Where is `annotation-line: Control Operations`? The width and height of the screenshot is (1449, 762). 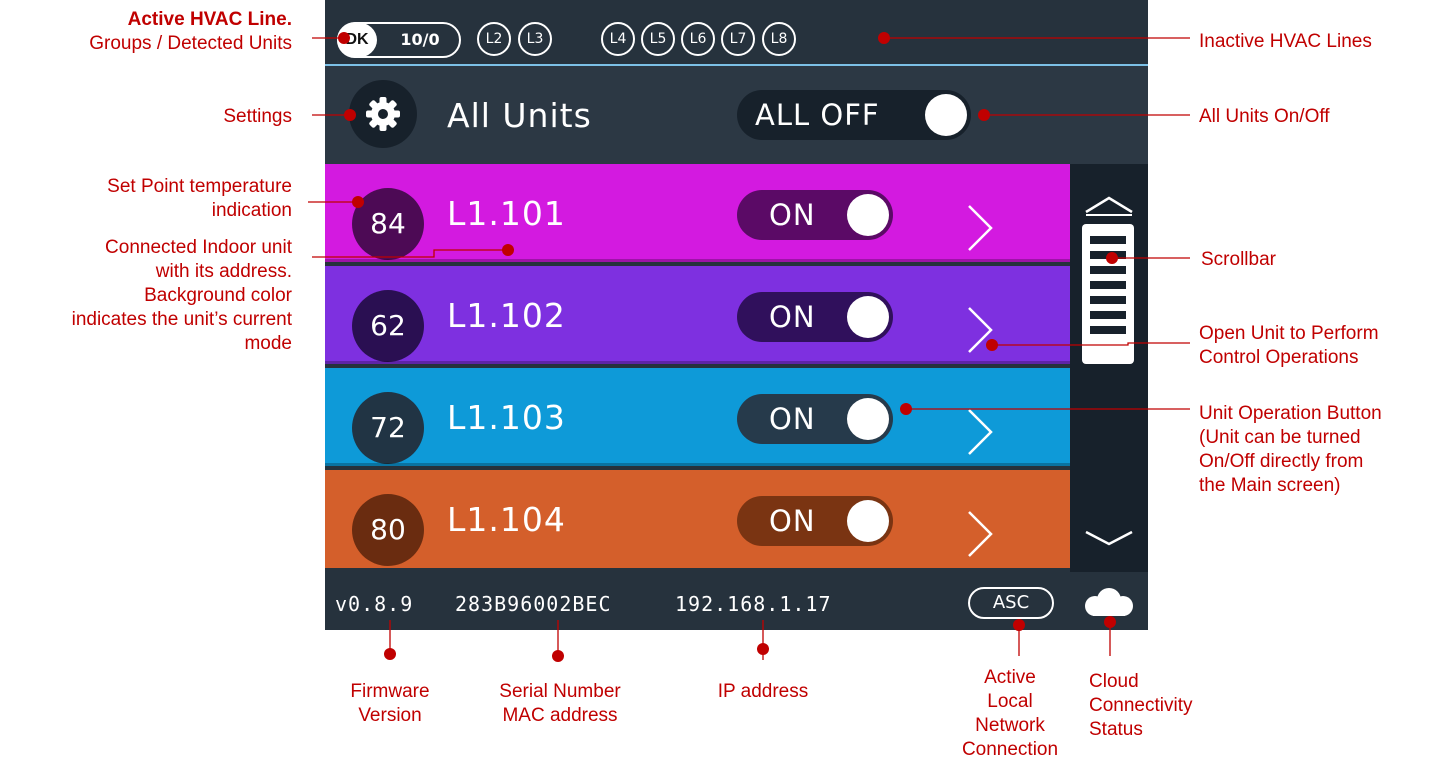 annotation-line: Control Operations is located at coordinates (1279, 357).